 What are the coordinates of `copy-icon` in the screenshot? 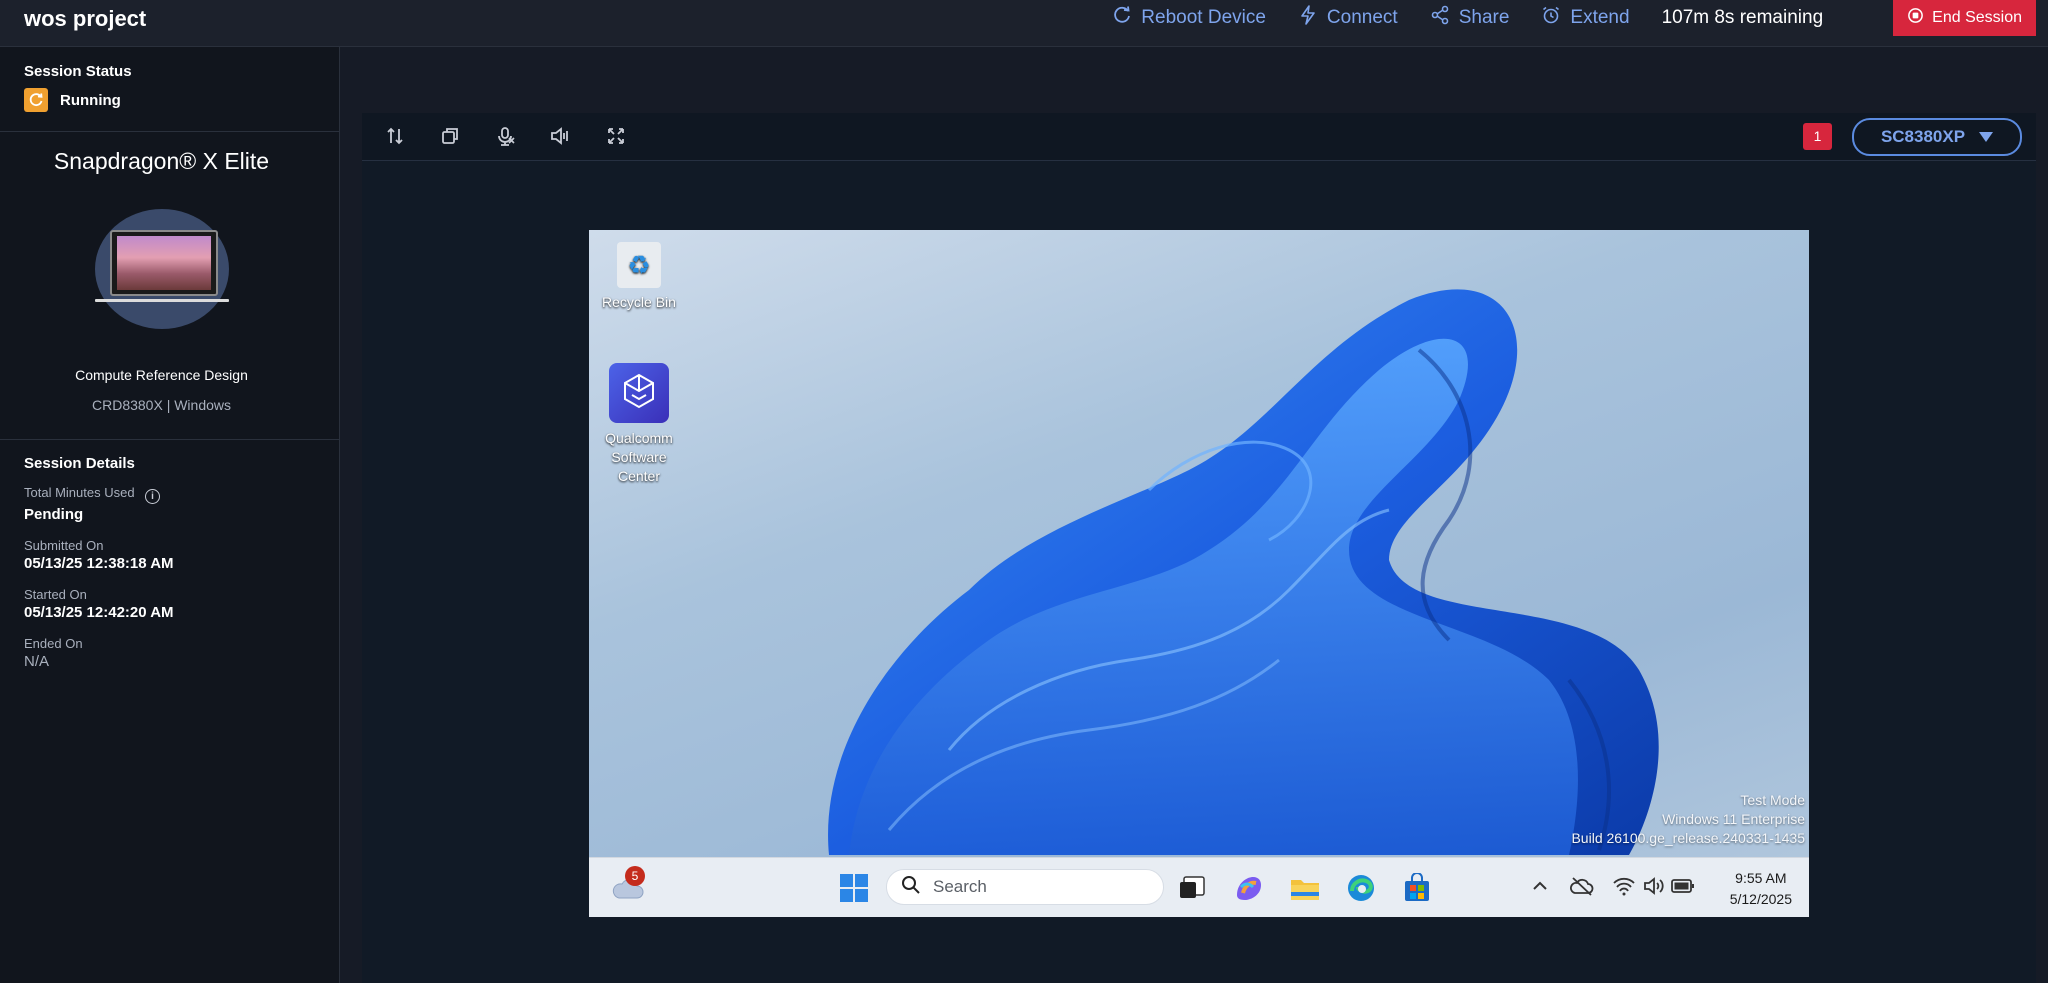 It's located at (450, 136).